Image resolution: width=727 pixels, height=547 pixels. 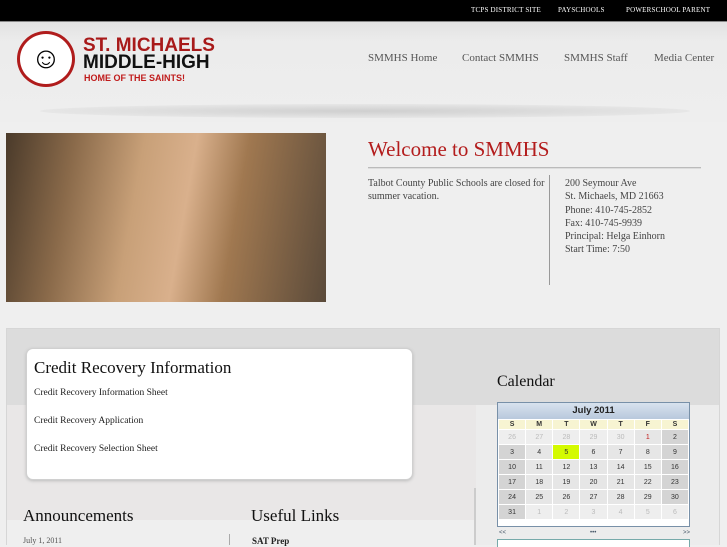 I want to click on calendar-day: 17, so click(x=512, y=482).